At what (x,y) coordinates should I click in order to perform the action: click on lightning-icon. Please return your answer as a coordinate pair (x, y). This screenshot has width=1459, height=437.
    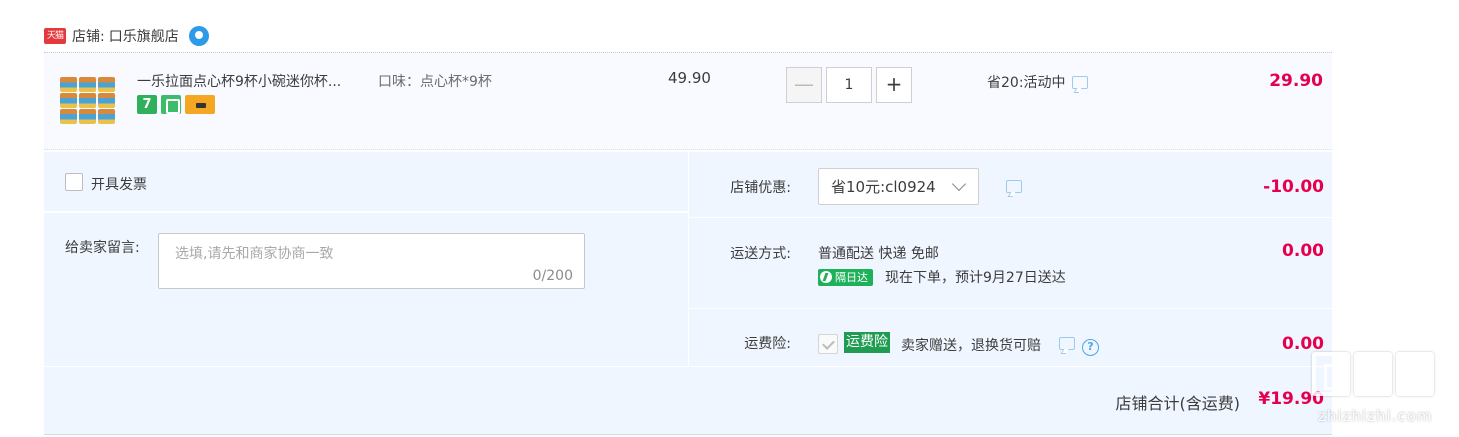
    Looking at the image, I should click on (826, 277).